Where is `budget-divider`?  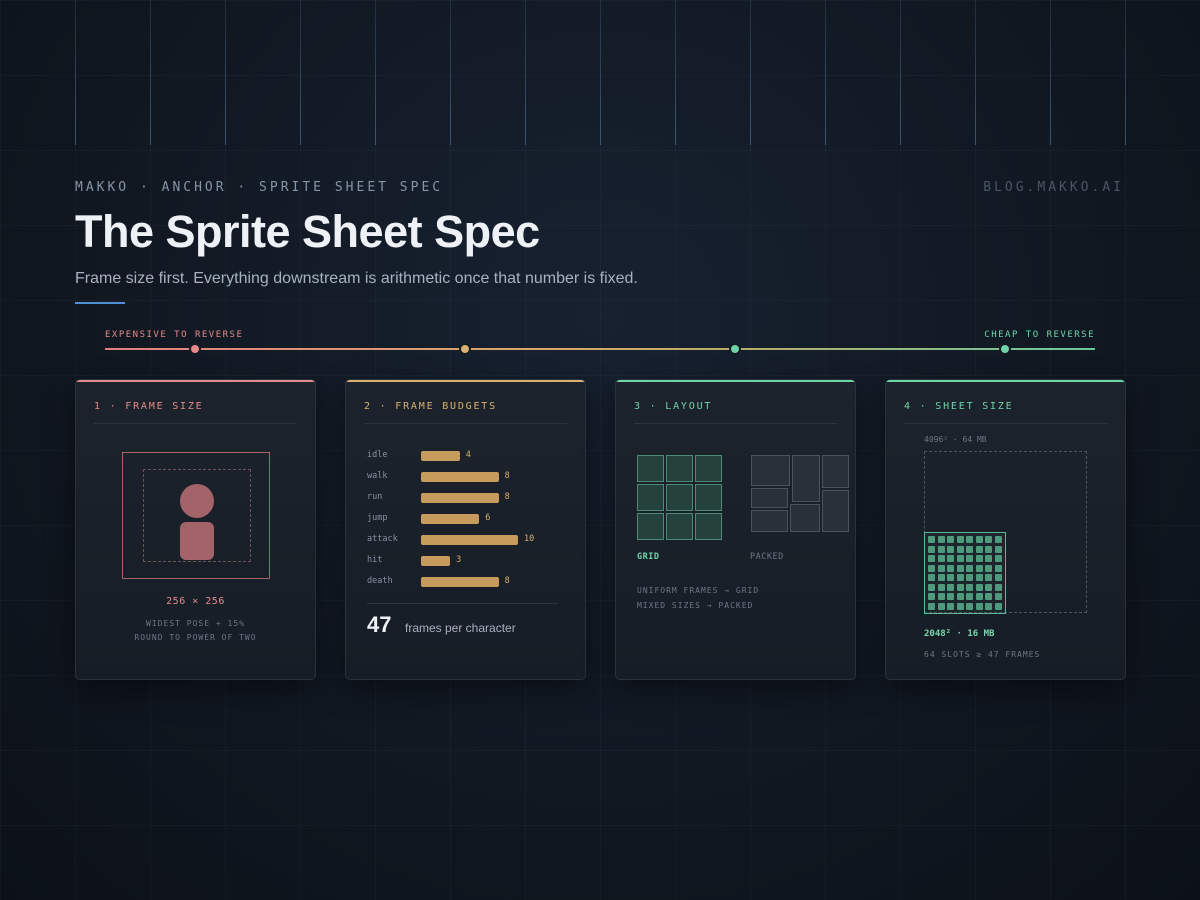
budget-divider is located at coordinates (462, 603).